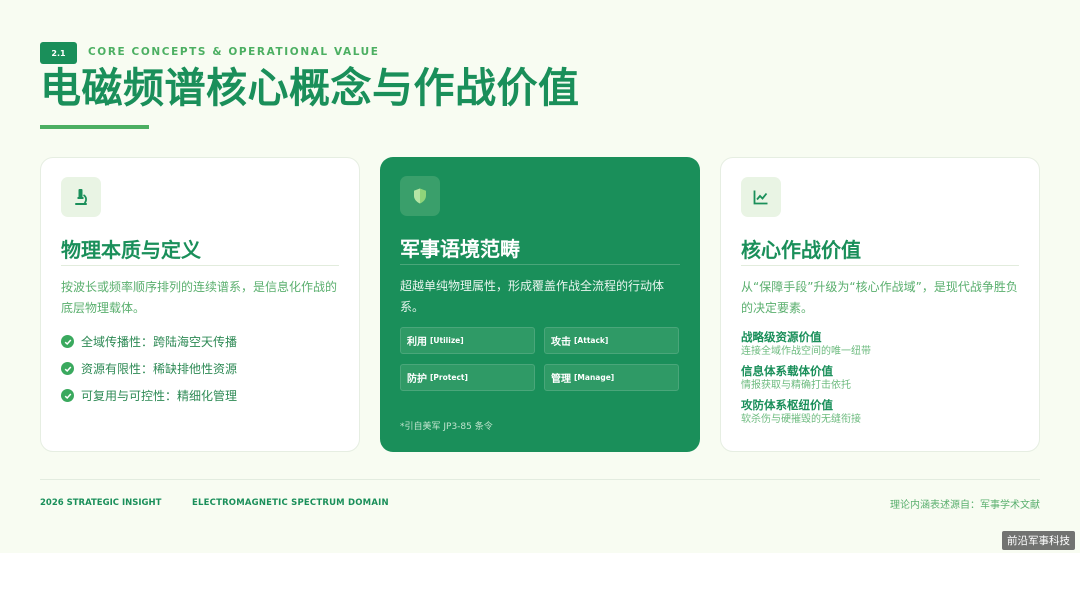 This screenshot has width=1080, height=608. I want to click on action-label: 管理, so click(561, 379).